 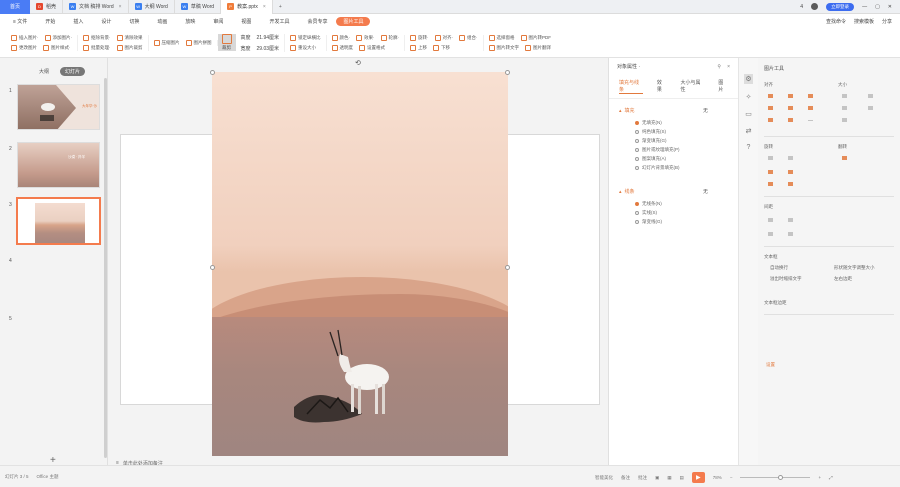 I want to click on play-button: ▶, so click(x=698, y=477).